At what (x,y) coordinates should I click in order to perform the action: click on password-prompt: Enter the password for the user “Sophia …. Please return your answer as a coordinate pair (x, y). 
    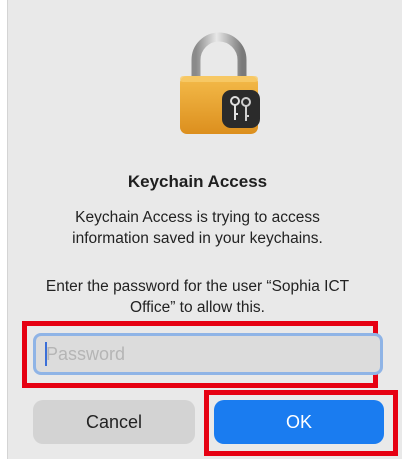
    Looking at the image, I should click on (197, 297).